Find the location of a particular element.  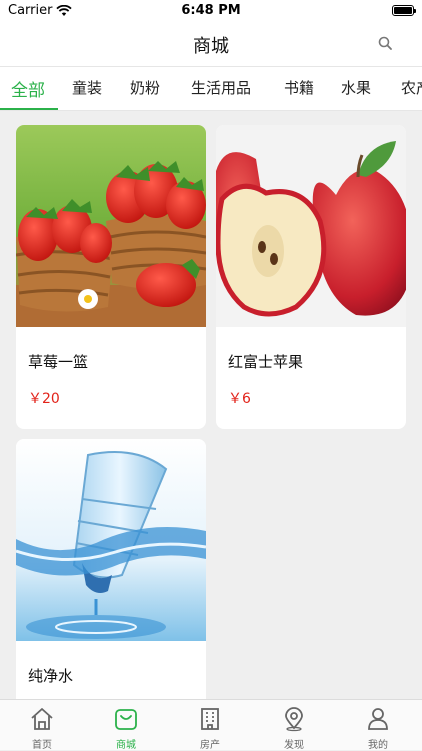

tab-daily-goods: 生活用品 is located at coordinates (221, 87).